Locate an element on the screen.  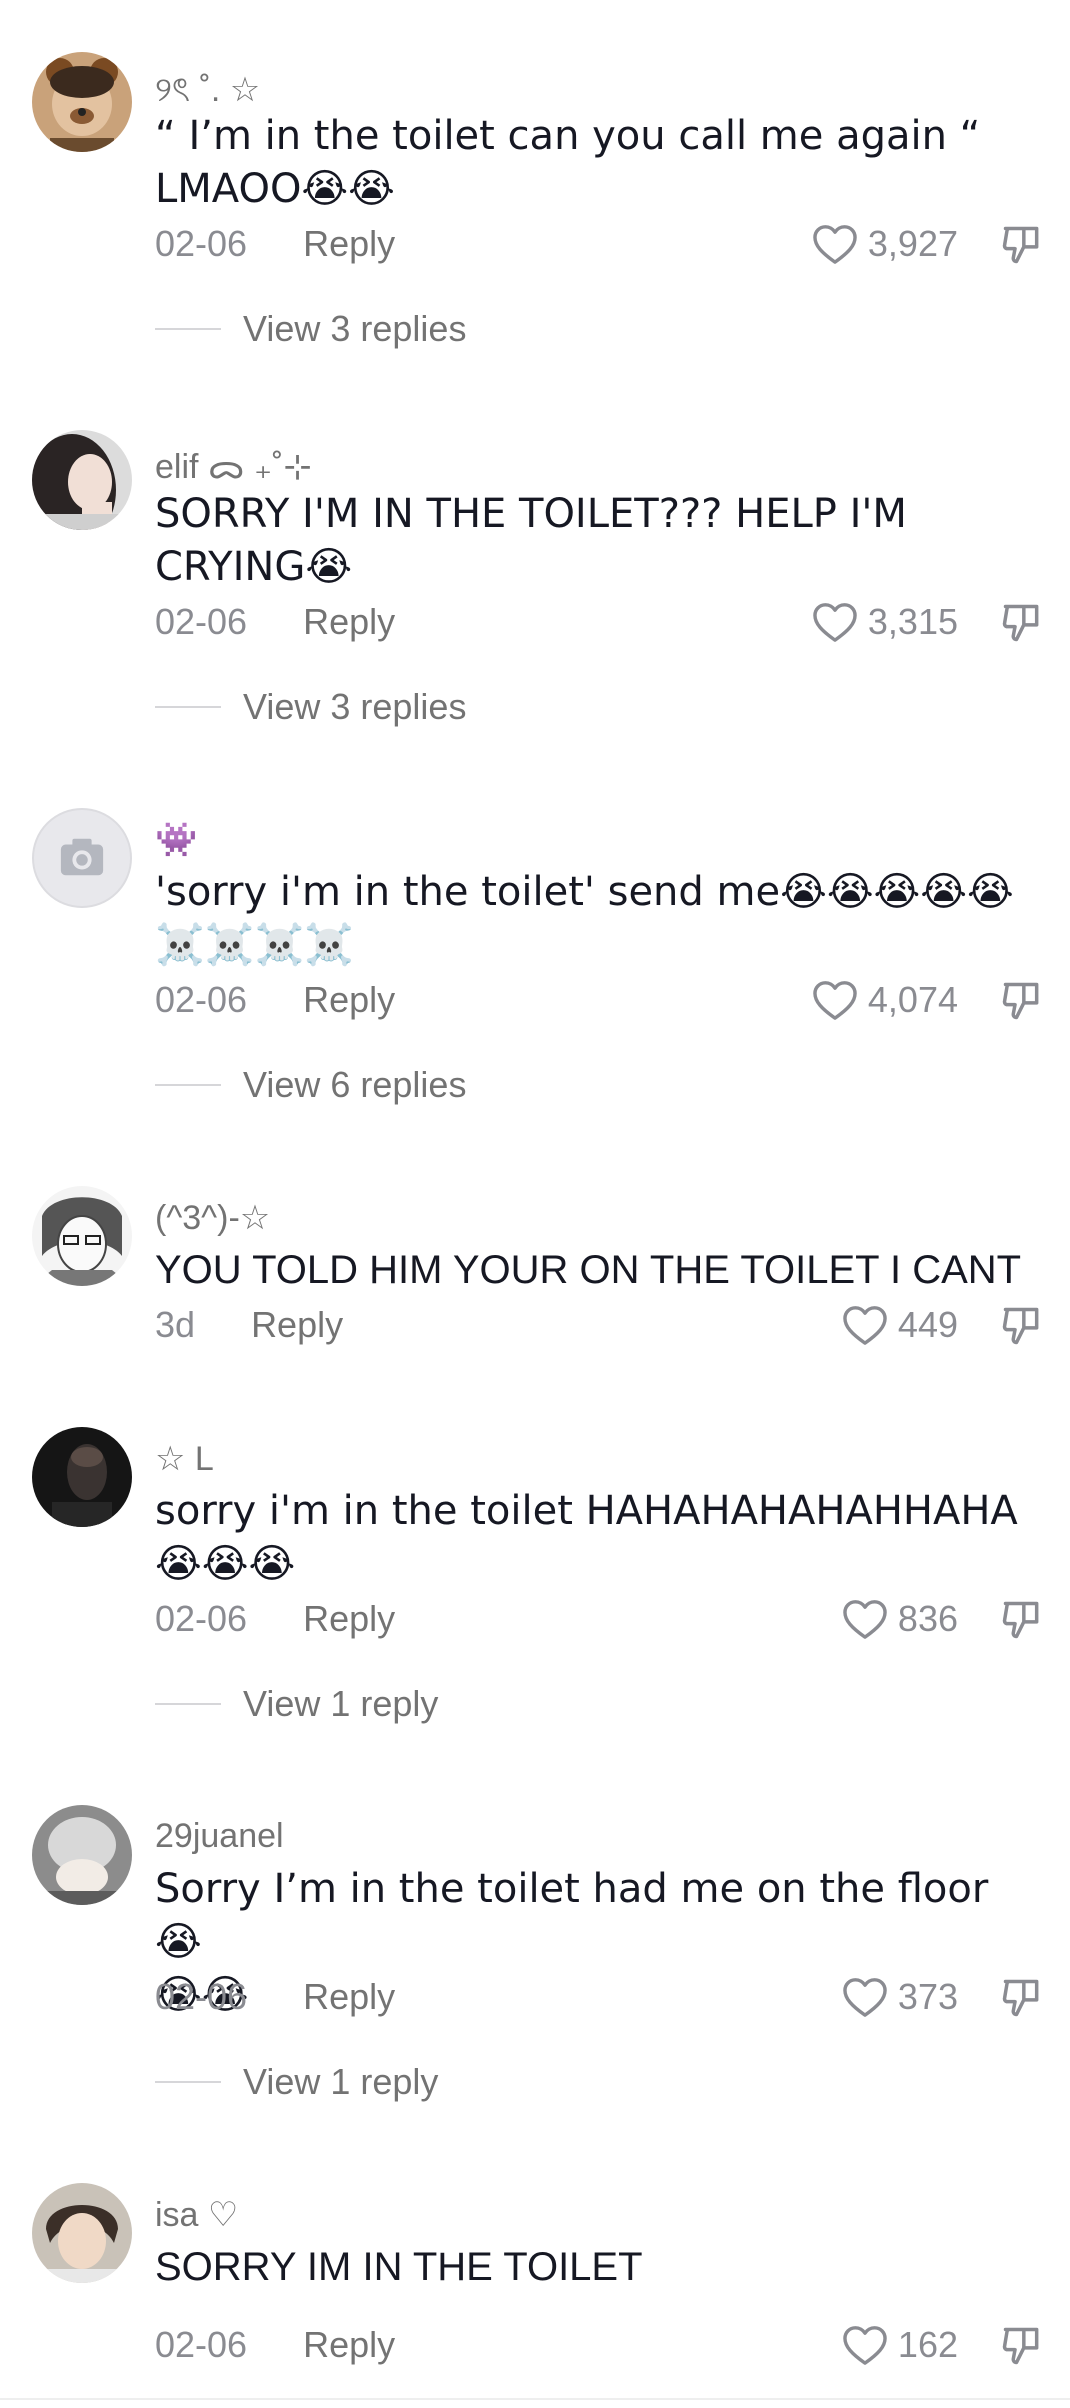
bottom-divider is located at coordinates (535, 2399).